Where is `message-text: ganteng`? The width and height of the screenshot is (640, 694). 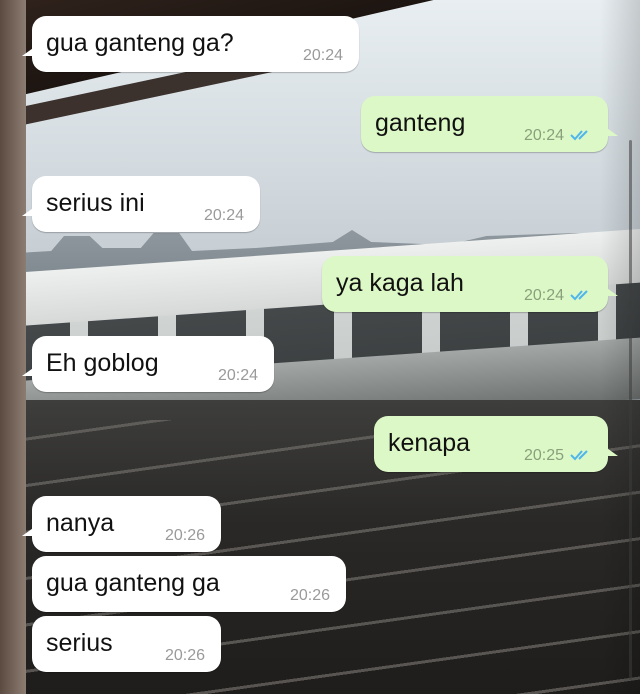
message-text: ganteng is located at coordinates (420, 123).